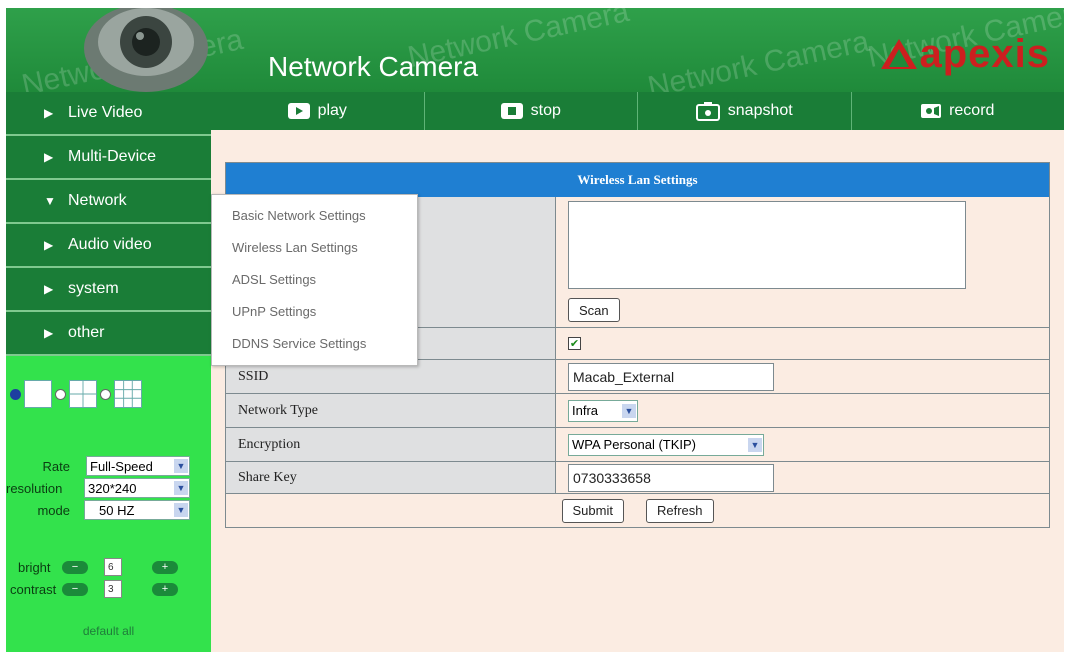 The image size is (1075, 660). What do you see at coordinates (94, 589) in the screenshot?
I see `contrast-row: contrast − 3 +` at bounding box center [94, 589].